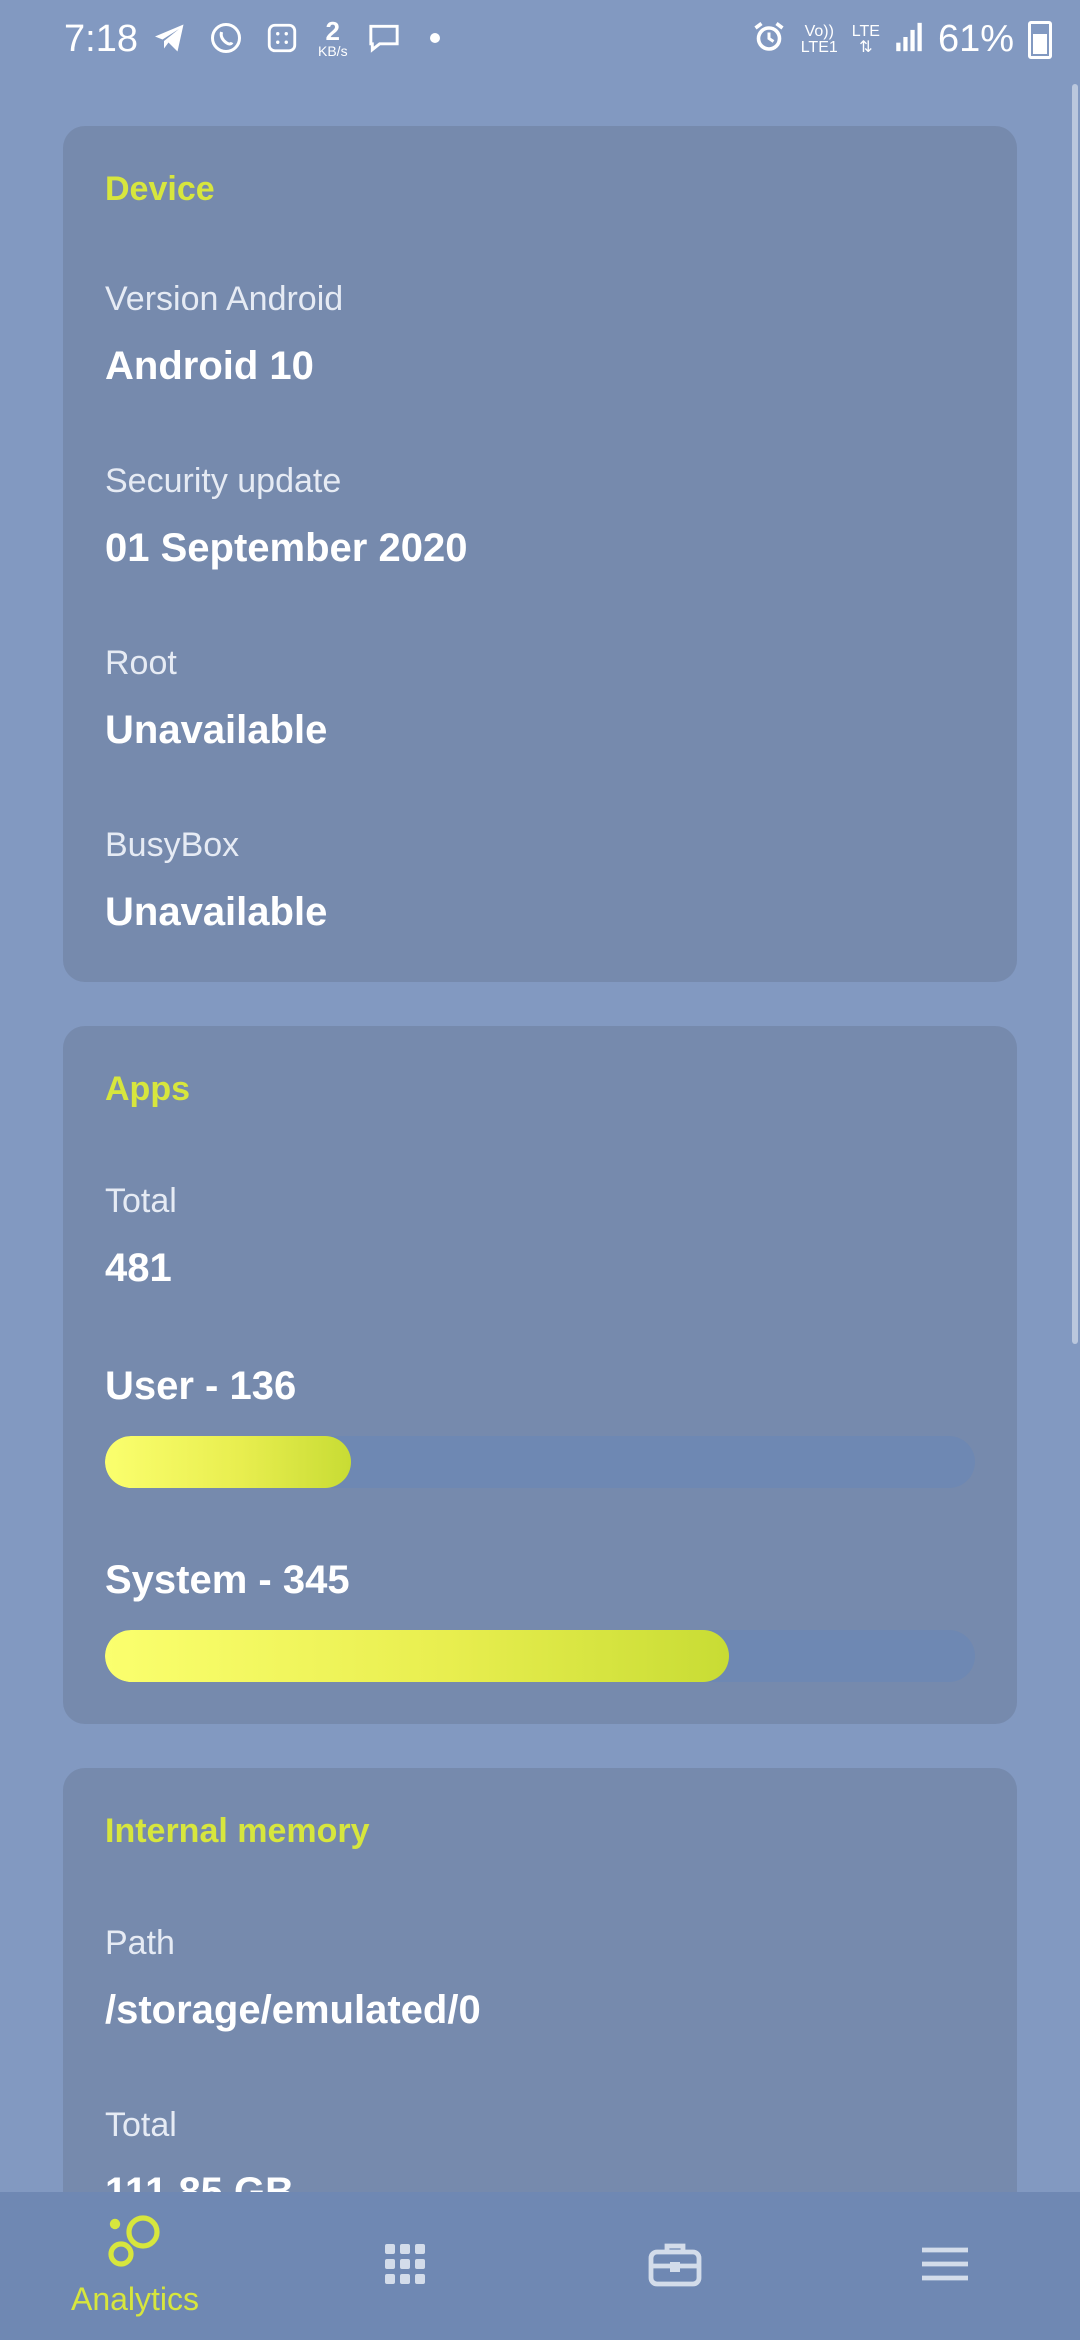  I want to click on system-icons: Vo)) LTE1 LTE ⇅ 61%, so click(901, 39).